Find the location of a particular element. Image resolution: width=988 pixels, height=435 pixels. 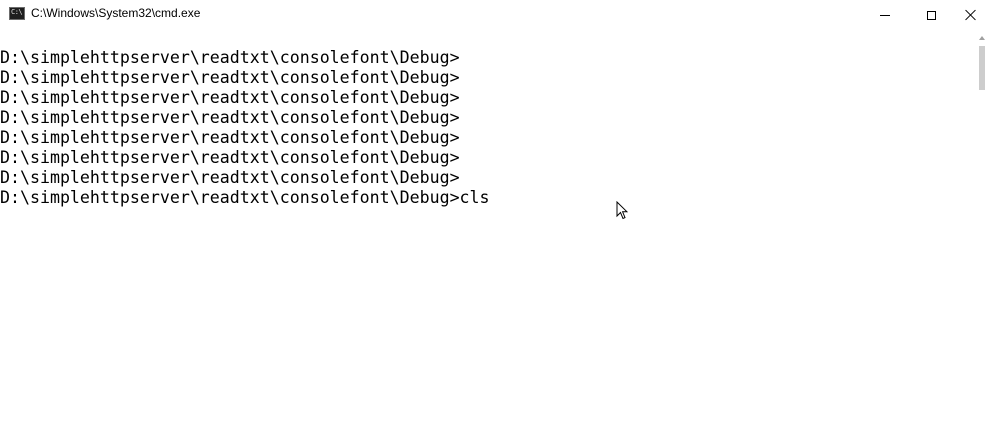

maximize-button is located at coordinates (931, 15).